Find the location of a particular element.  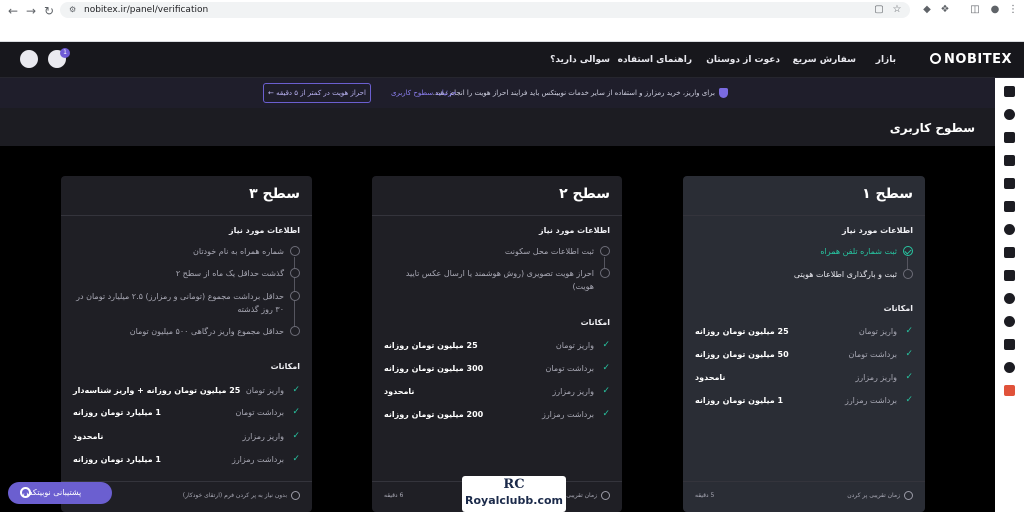

requirement-item: ثبت و بارگذاری اطلاعات هویتی is located at coordinates (804, 274).